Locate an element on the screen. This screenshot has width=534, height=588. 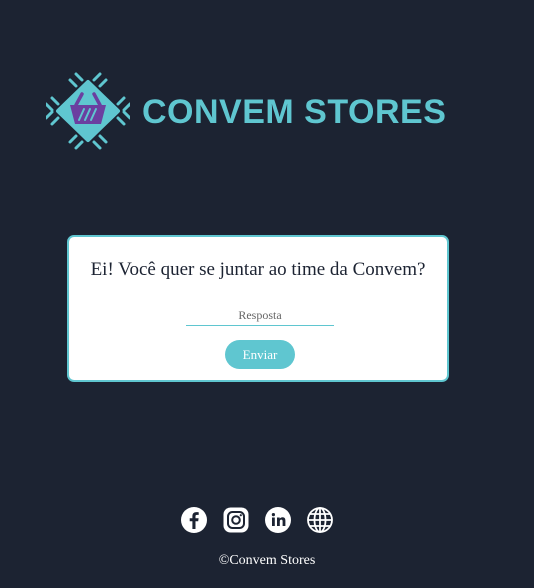
shopping-basket-chip-icon is located at coordinates (88, 111).